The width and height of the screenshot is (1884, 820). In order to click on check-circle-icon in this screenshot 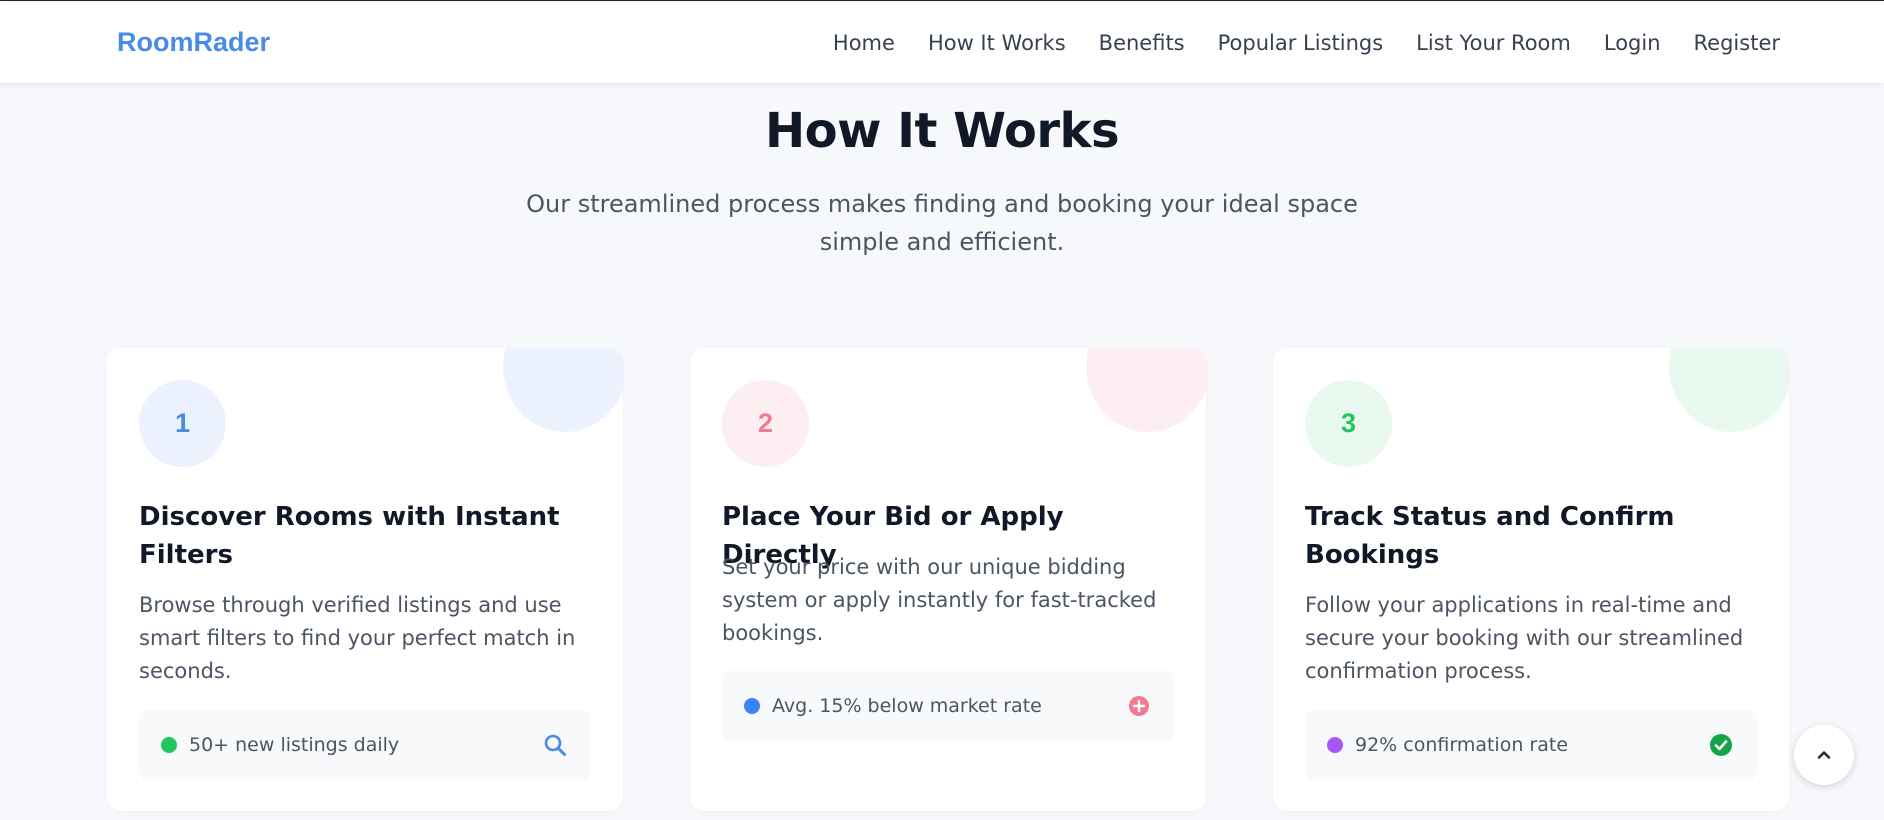, I will do `click(1721, 745)`.